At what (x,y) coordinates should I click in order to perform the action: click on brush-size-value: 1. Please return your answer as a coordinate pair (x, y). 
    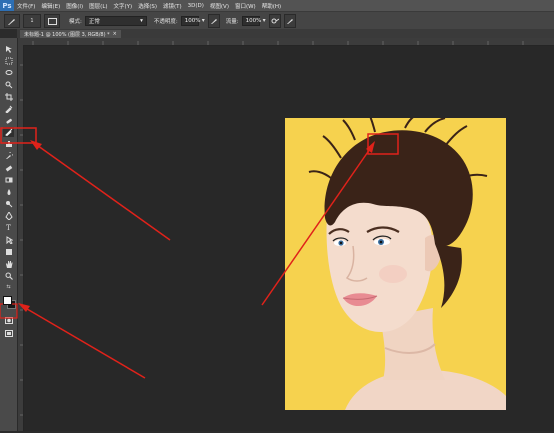
    Looking at the image, I should click on (32, 20).